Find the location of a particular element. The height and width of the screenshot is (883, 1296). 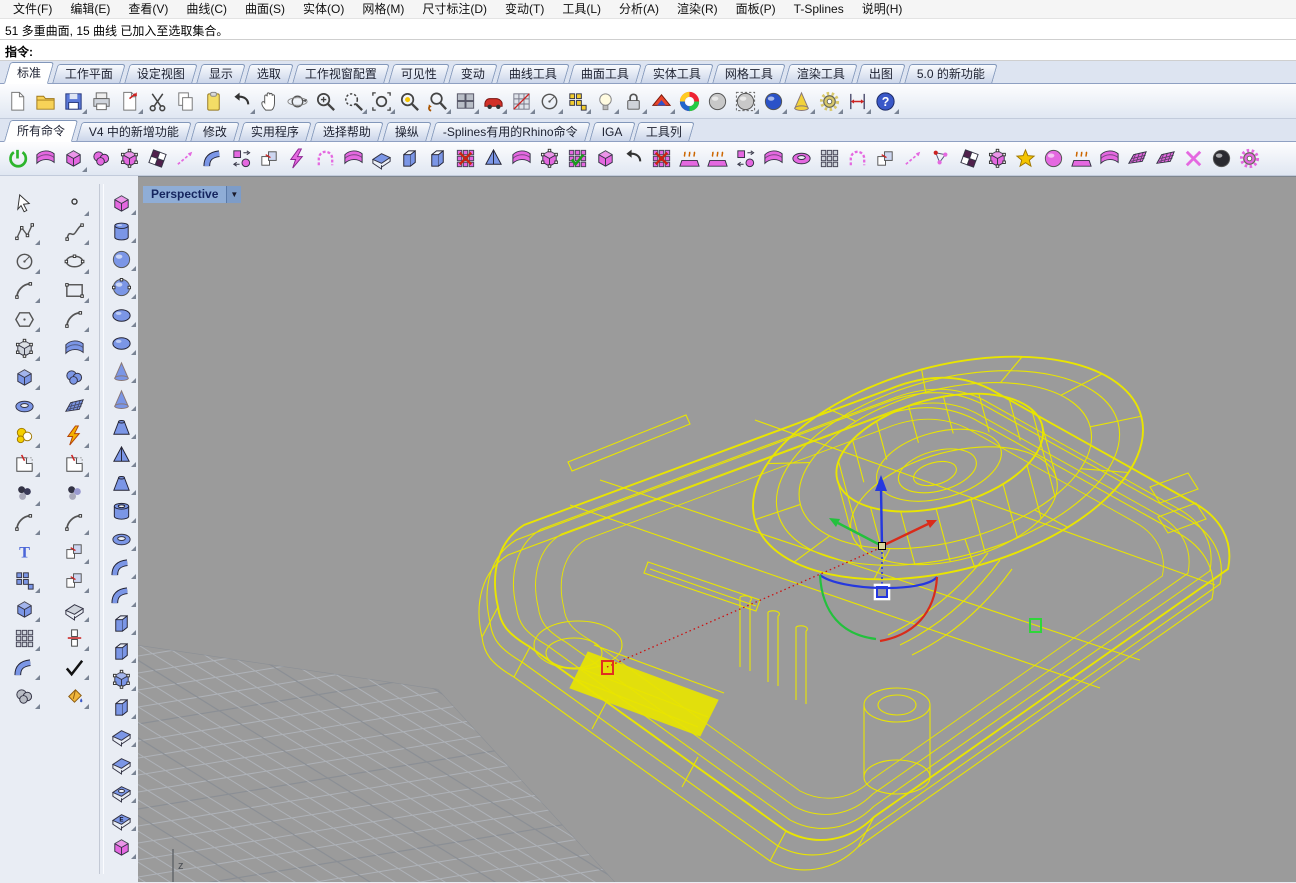

ts-rotate-sheet-icon is located at coordinates (633, 159).